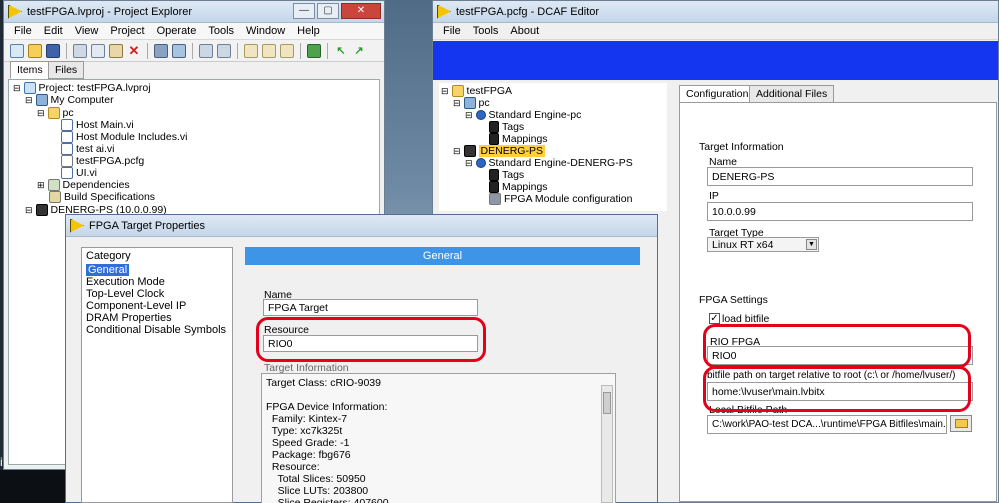 The image size is (999, 503). What do you see at coordinates (518, 139) in the screenshot?
I see `dcaf-tree-mappings-pc: Mappings` at bounding box center [518, 139].